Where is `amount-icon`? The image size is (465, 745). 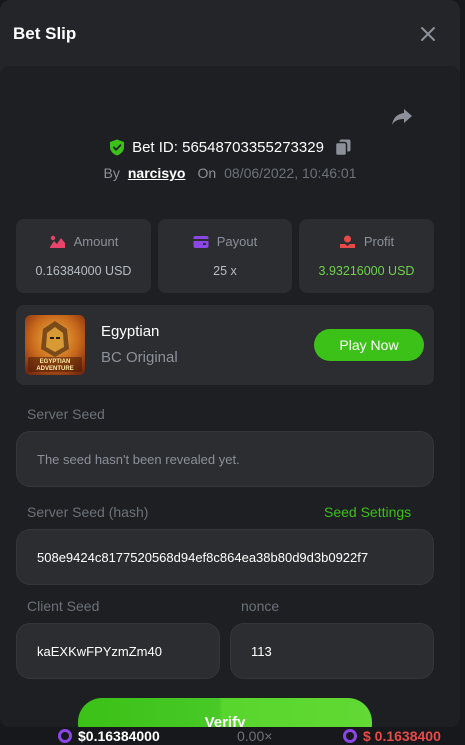
amount-icon is located at coordinates (57, 241).